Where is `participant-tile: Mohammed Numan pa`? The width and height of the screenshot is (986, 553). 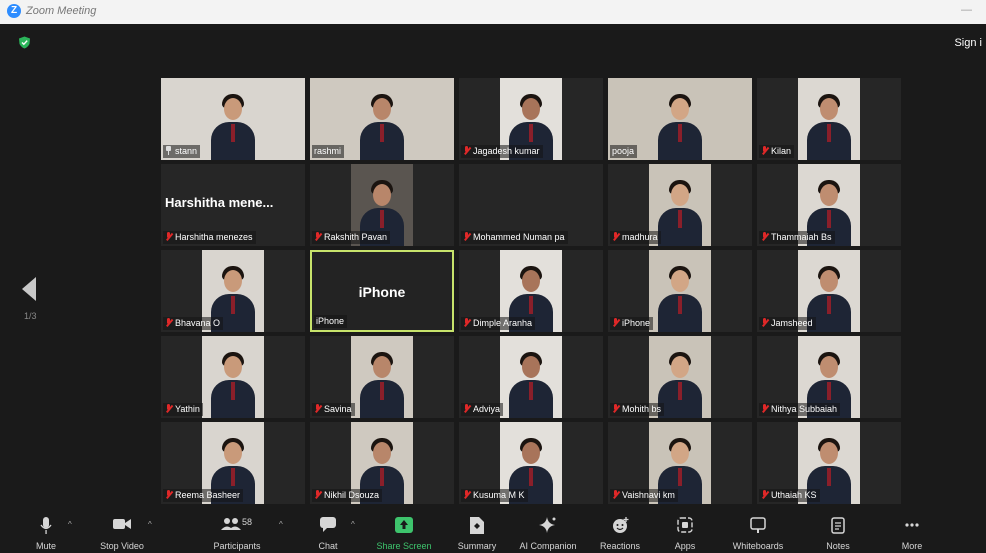
participant-tile: Mohammed Numan pa is located at coordinates (531, 205).